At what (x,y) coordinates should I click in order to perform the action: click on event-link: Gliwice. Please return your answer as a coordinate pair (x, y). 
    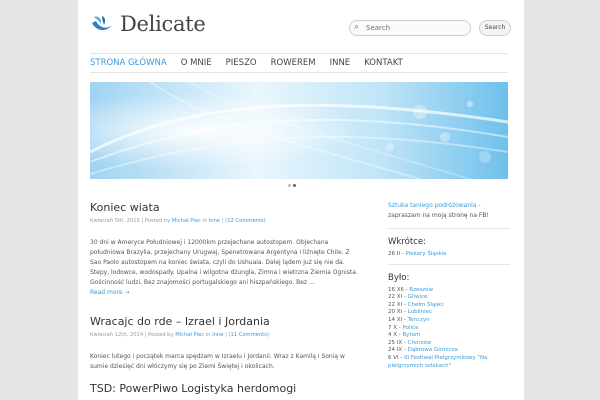
    Looking at the image, I should click on (418, 297).